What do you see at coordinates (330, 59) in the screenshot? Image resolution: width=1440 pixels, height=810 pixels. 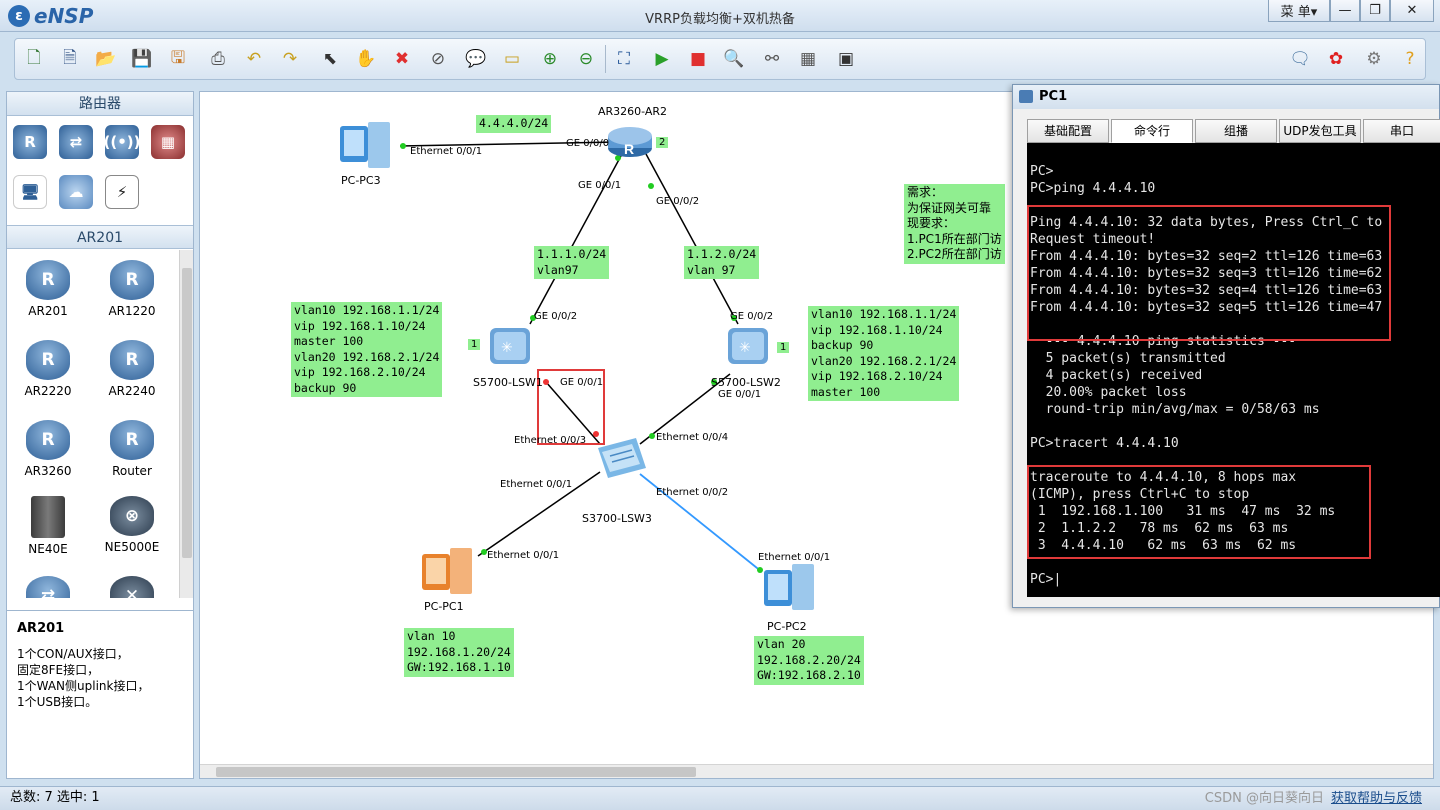 I see `select-icon: ⬉` at bounding box center [330, 59].